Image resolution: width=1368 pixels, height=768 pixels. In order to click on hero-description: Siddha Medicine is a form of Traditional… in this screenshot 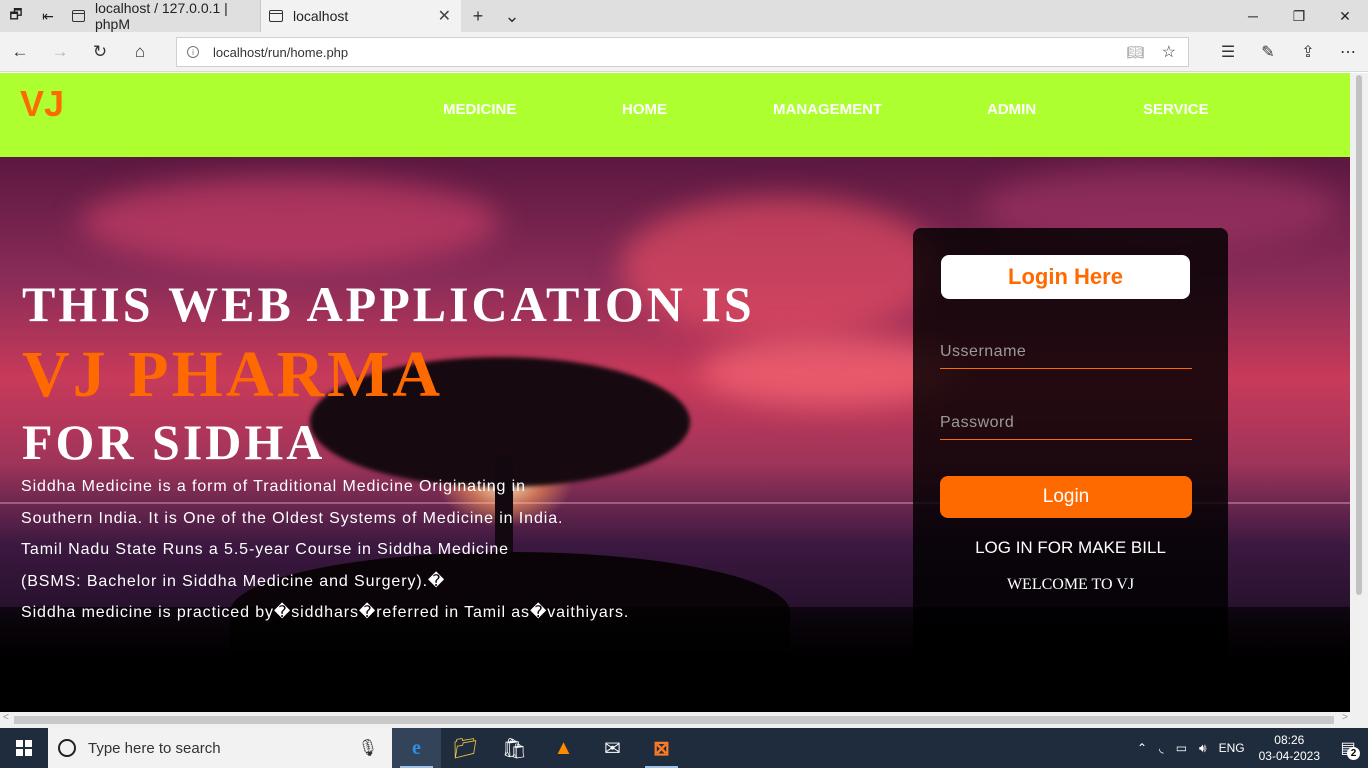, I will do `click(361, 550)`.